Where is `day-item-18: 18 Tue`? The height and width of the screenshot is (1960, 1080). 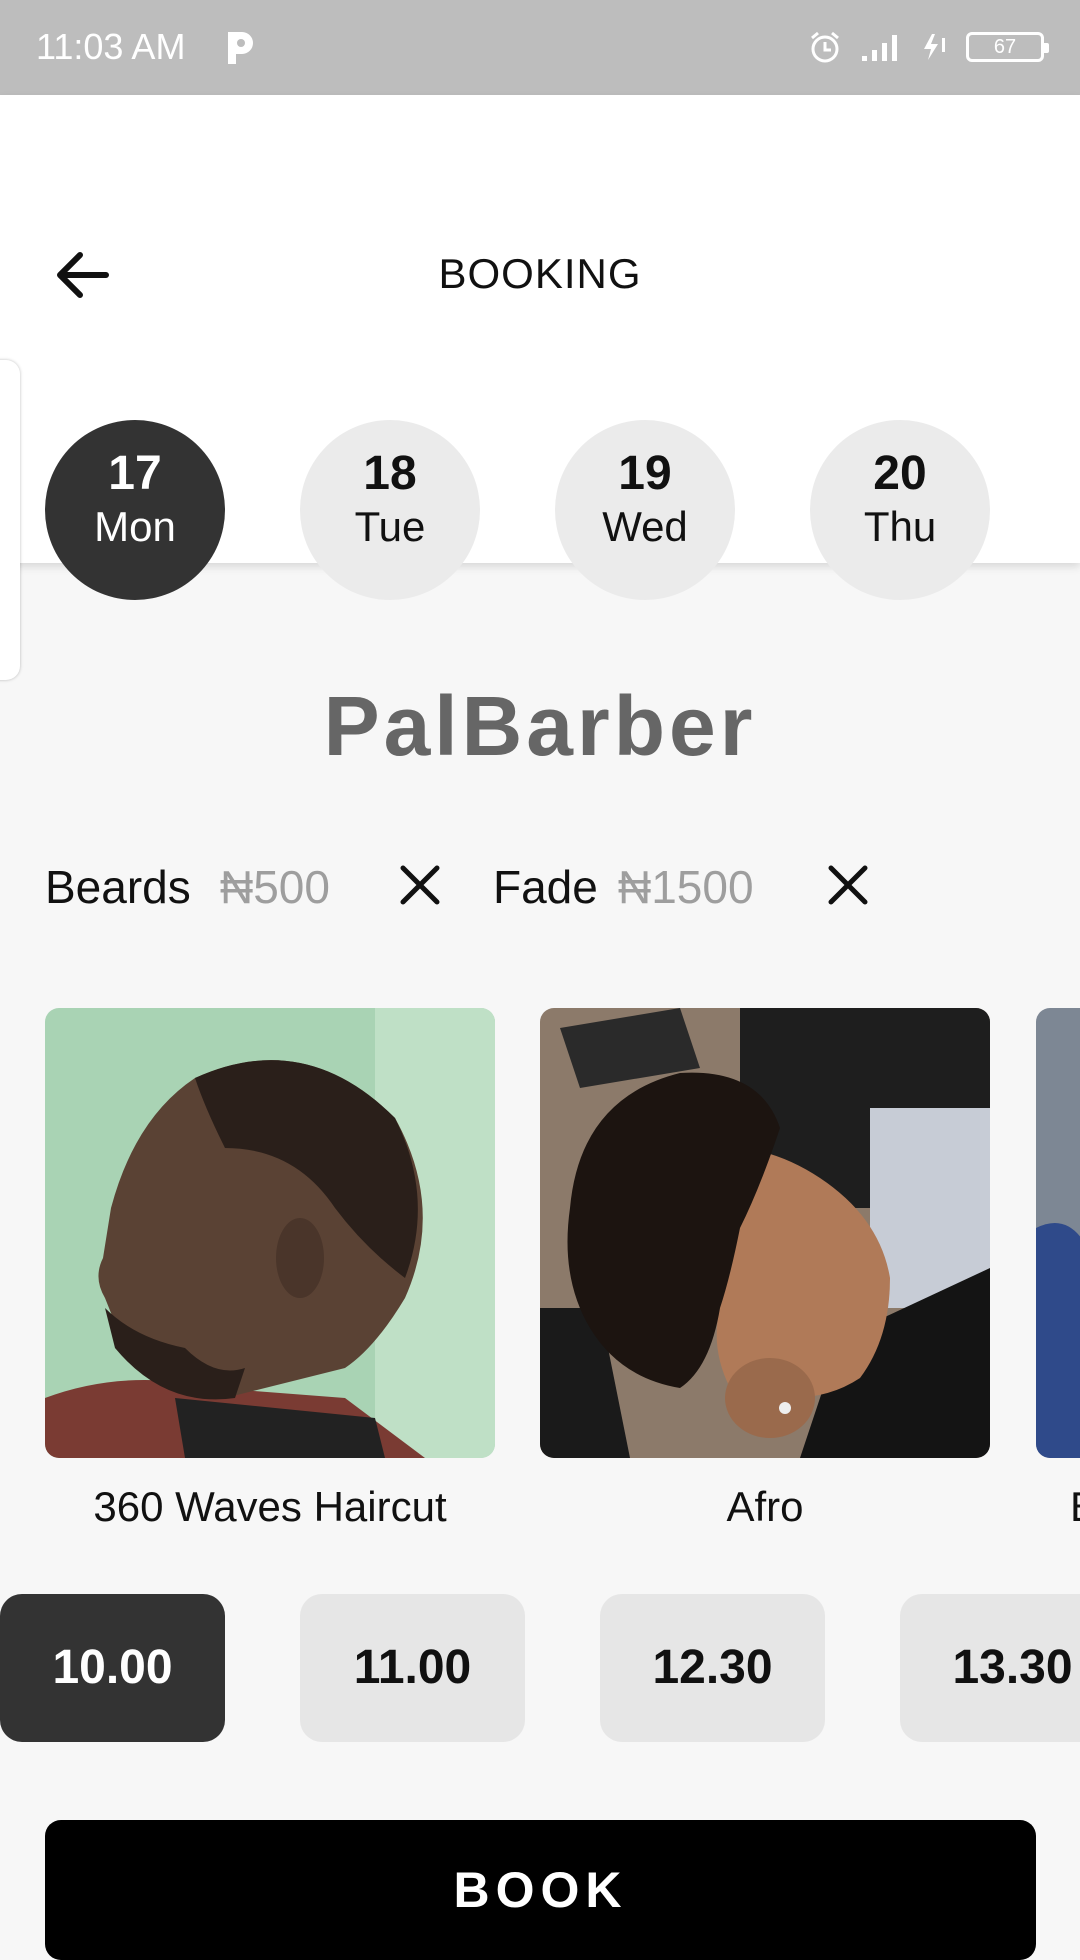 day-item-18: 18 Tue is located at coordinates (390, 510).